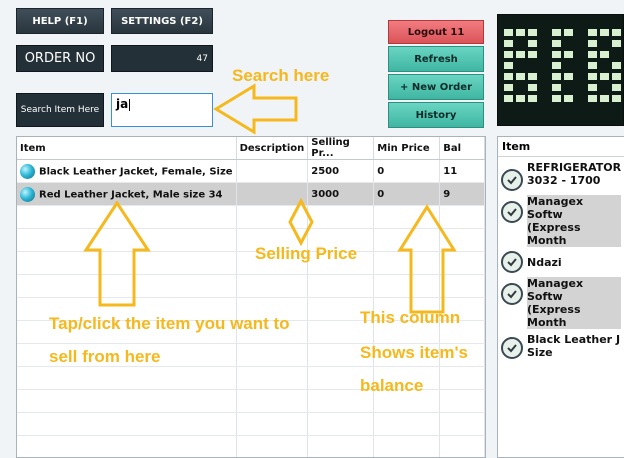  I want to click on history-button: History, so click(436, 115).